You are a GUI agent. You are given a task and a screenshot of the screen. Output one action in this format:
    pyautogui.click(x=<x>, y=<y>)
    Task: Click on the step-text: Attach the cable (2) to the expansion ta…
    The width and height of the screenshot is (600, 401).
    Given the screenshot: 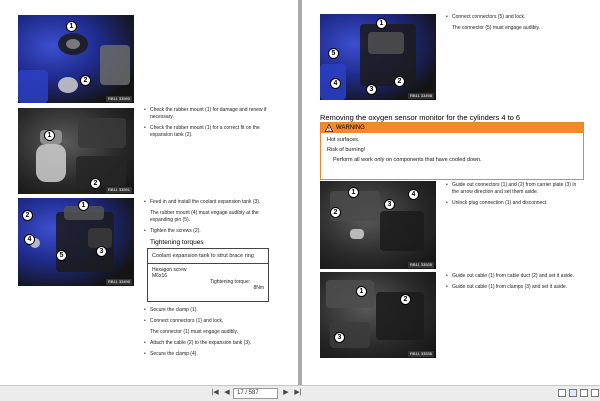 What is the action you would take?
    pyautogui.click(x=207, y=343)
    